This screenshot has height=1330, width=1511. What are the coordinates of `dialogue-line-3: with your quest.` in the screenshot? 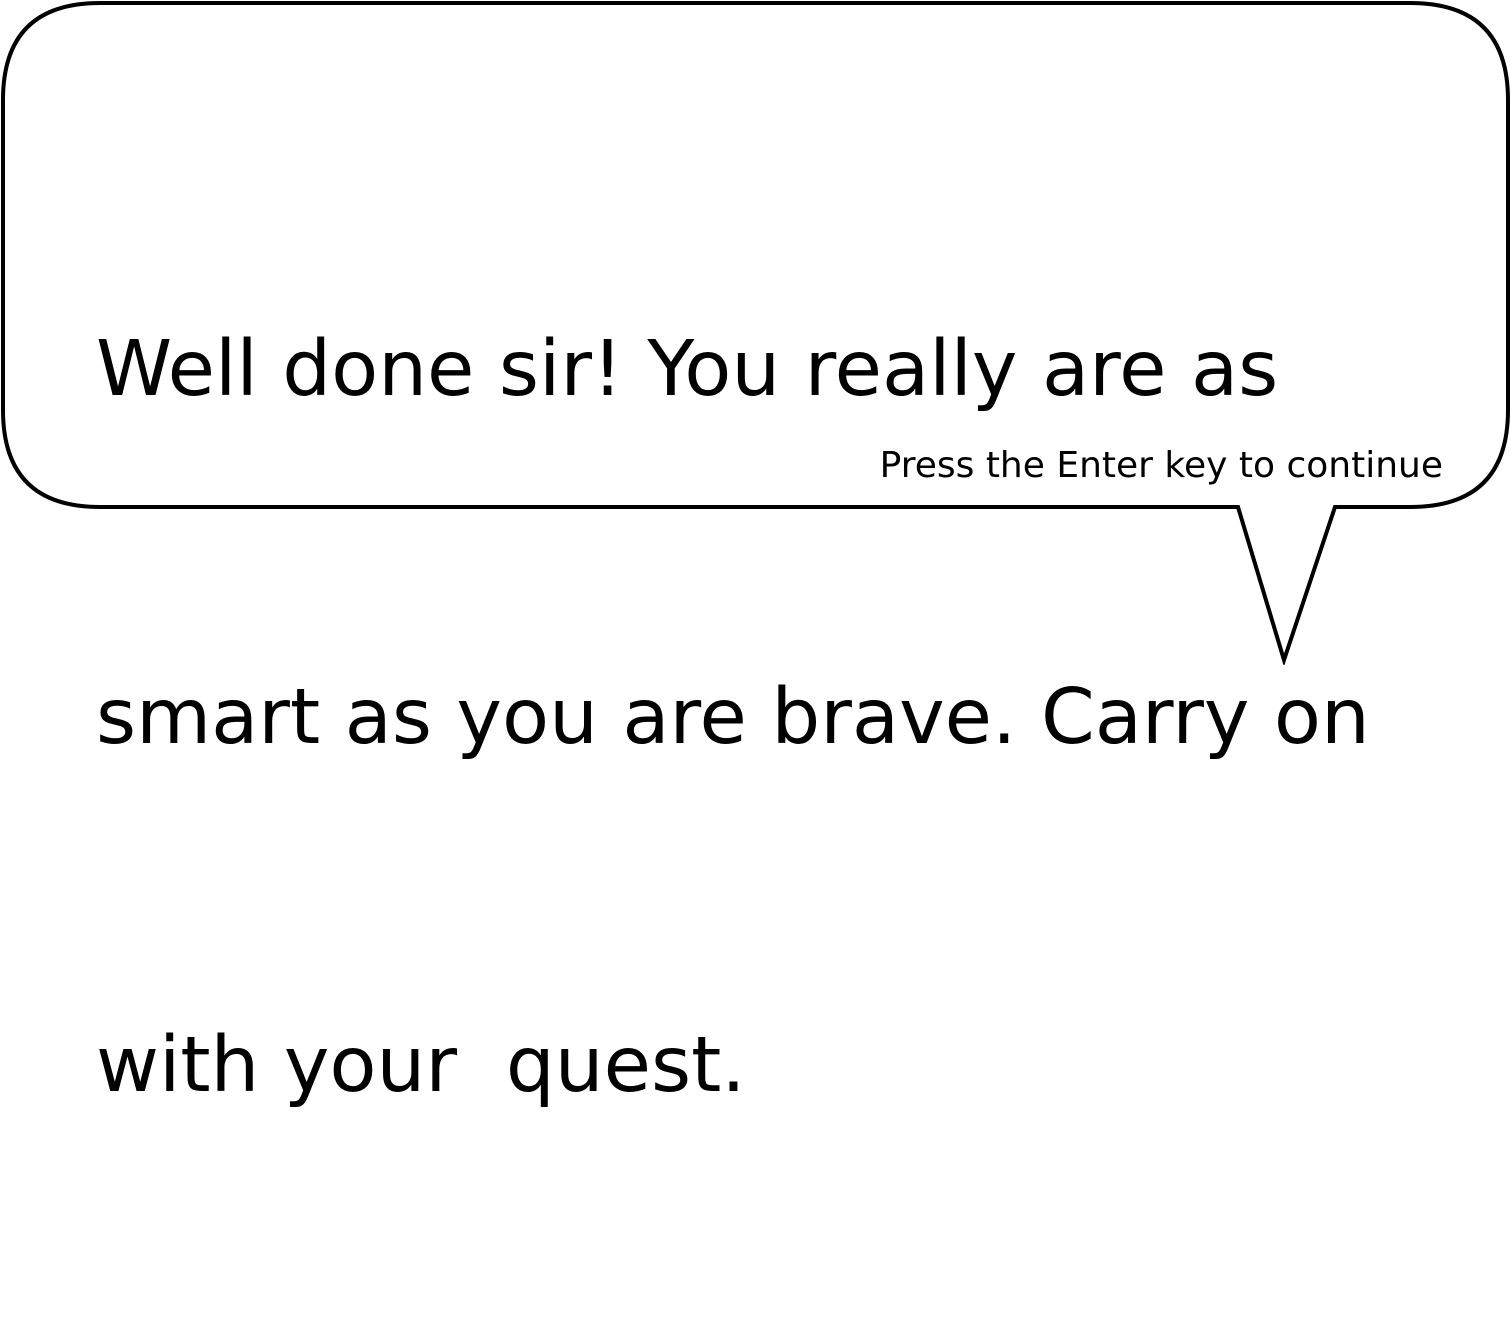 It's located at (421, 1065).